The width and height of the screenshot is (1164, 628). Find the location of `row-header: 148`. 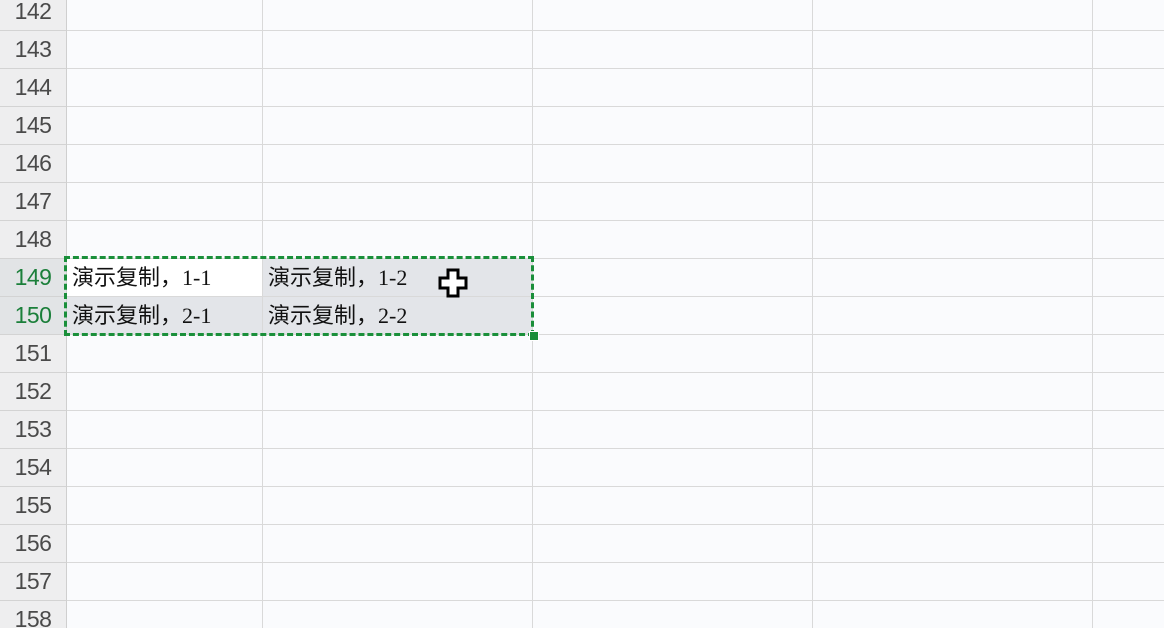

row-header: 148 is located at coordinates (33, 240).